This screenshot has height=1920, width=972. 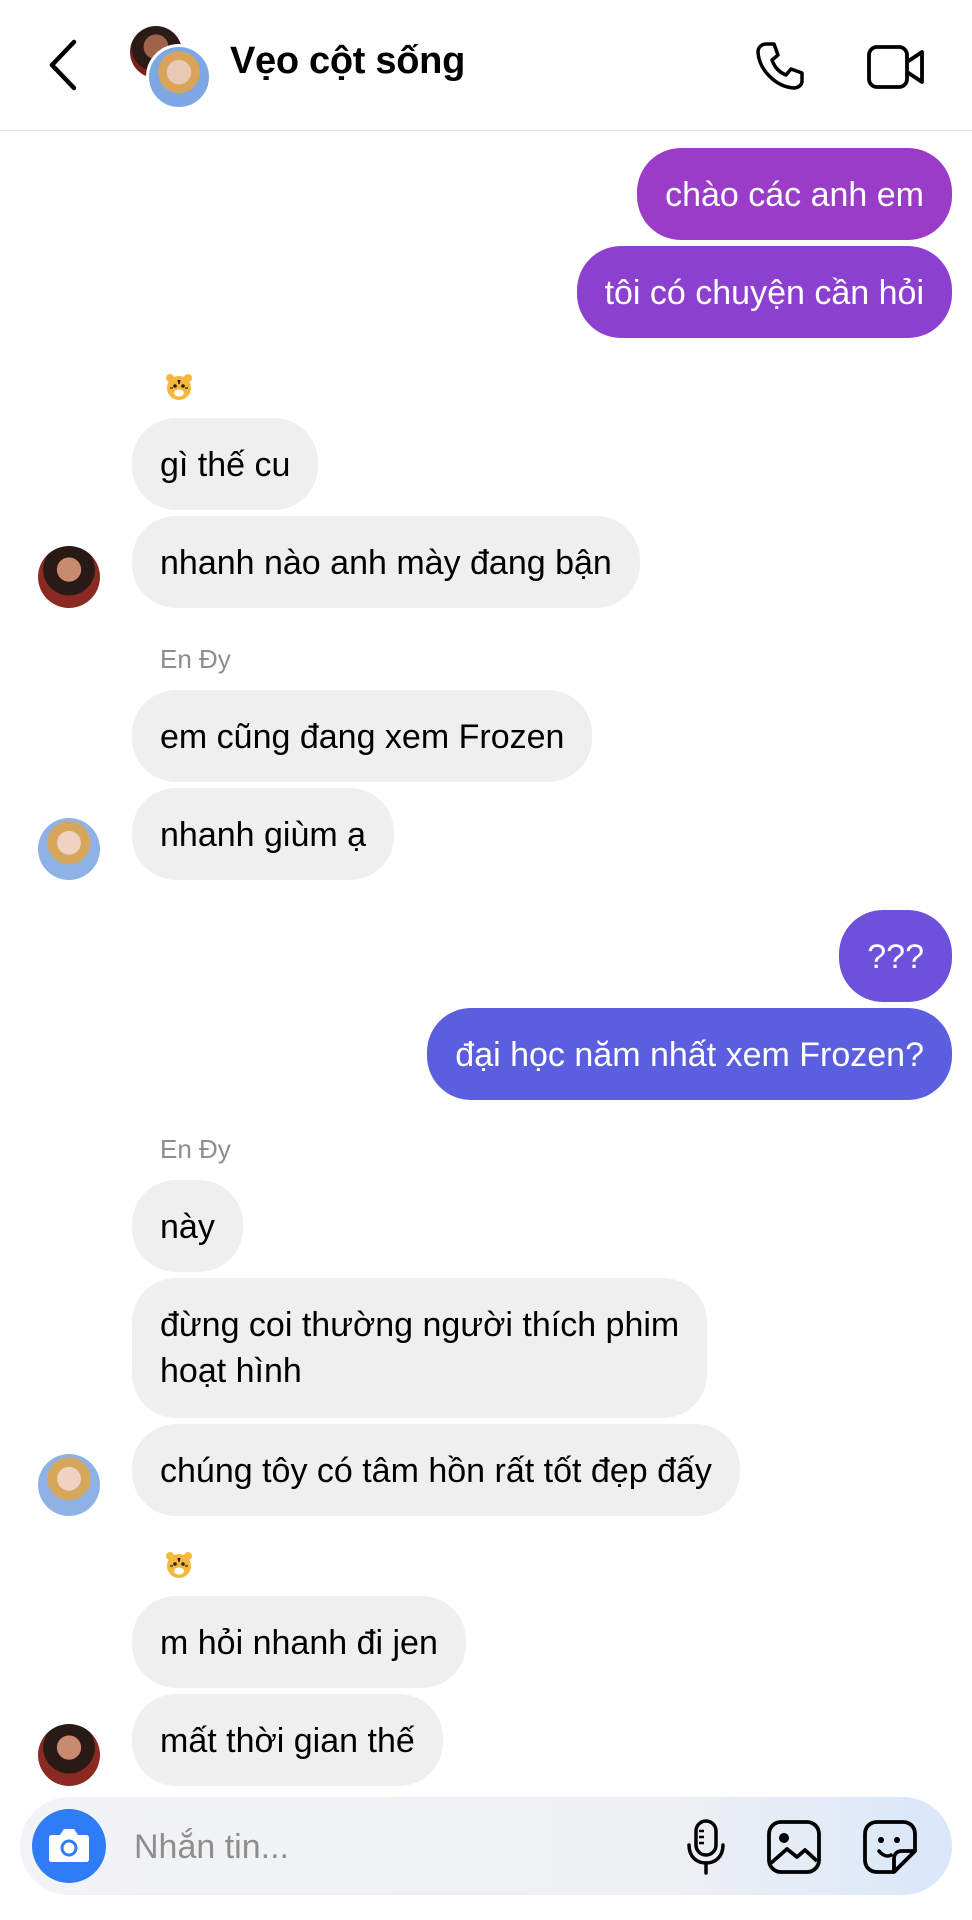 I want to click on chat-header: Vẹo cột sống, so click(x=486, y=65).